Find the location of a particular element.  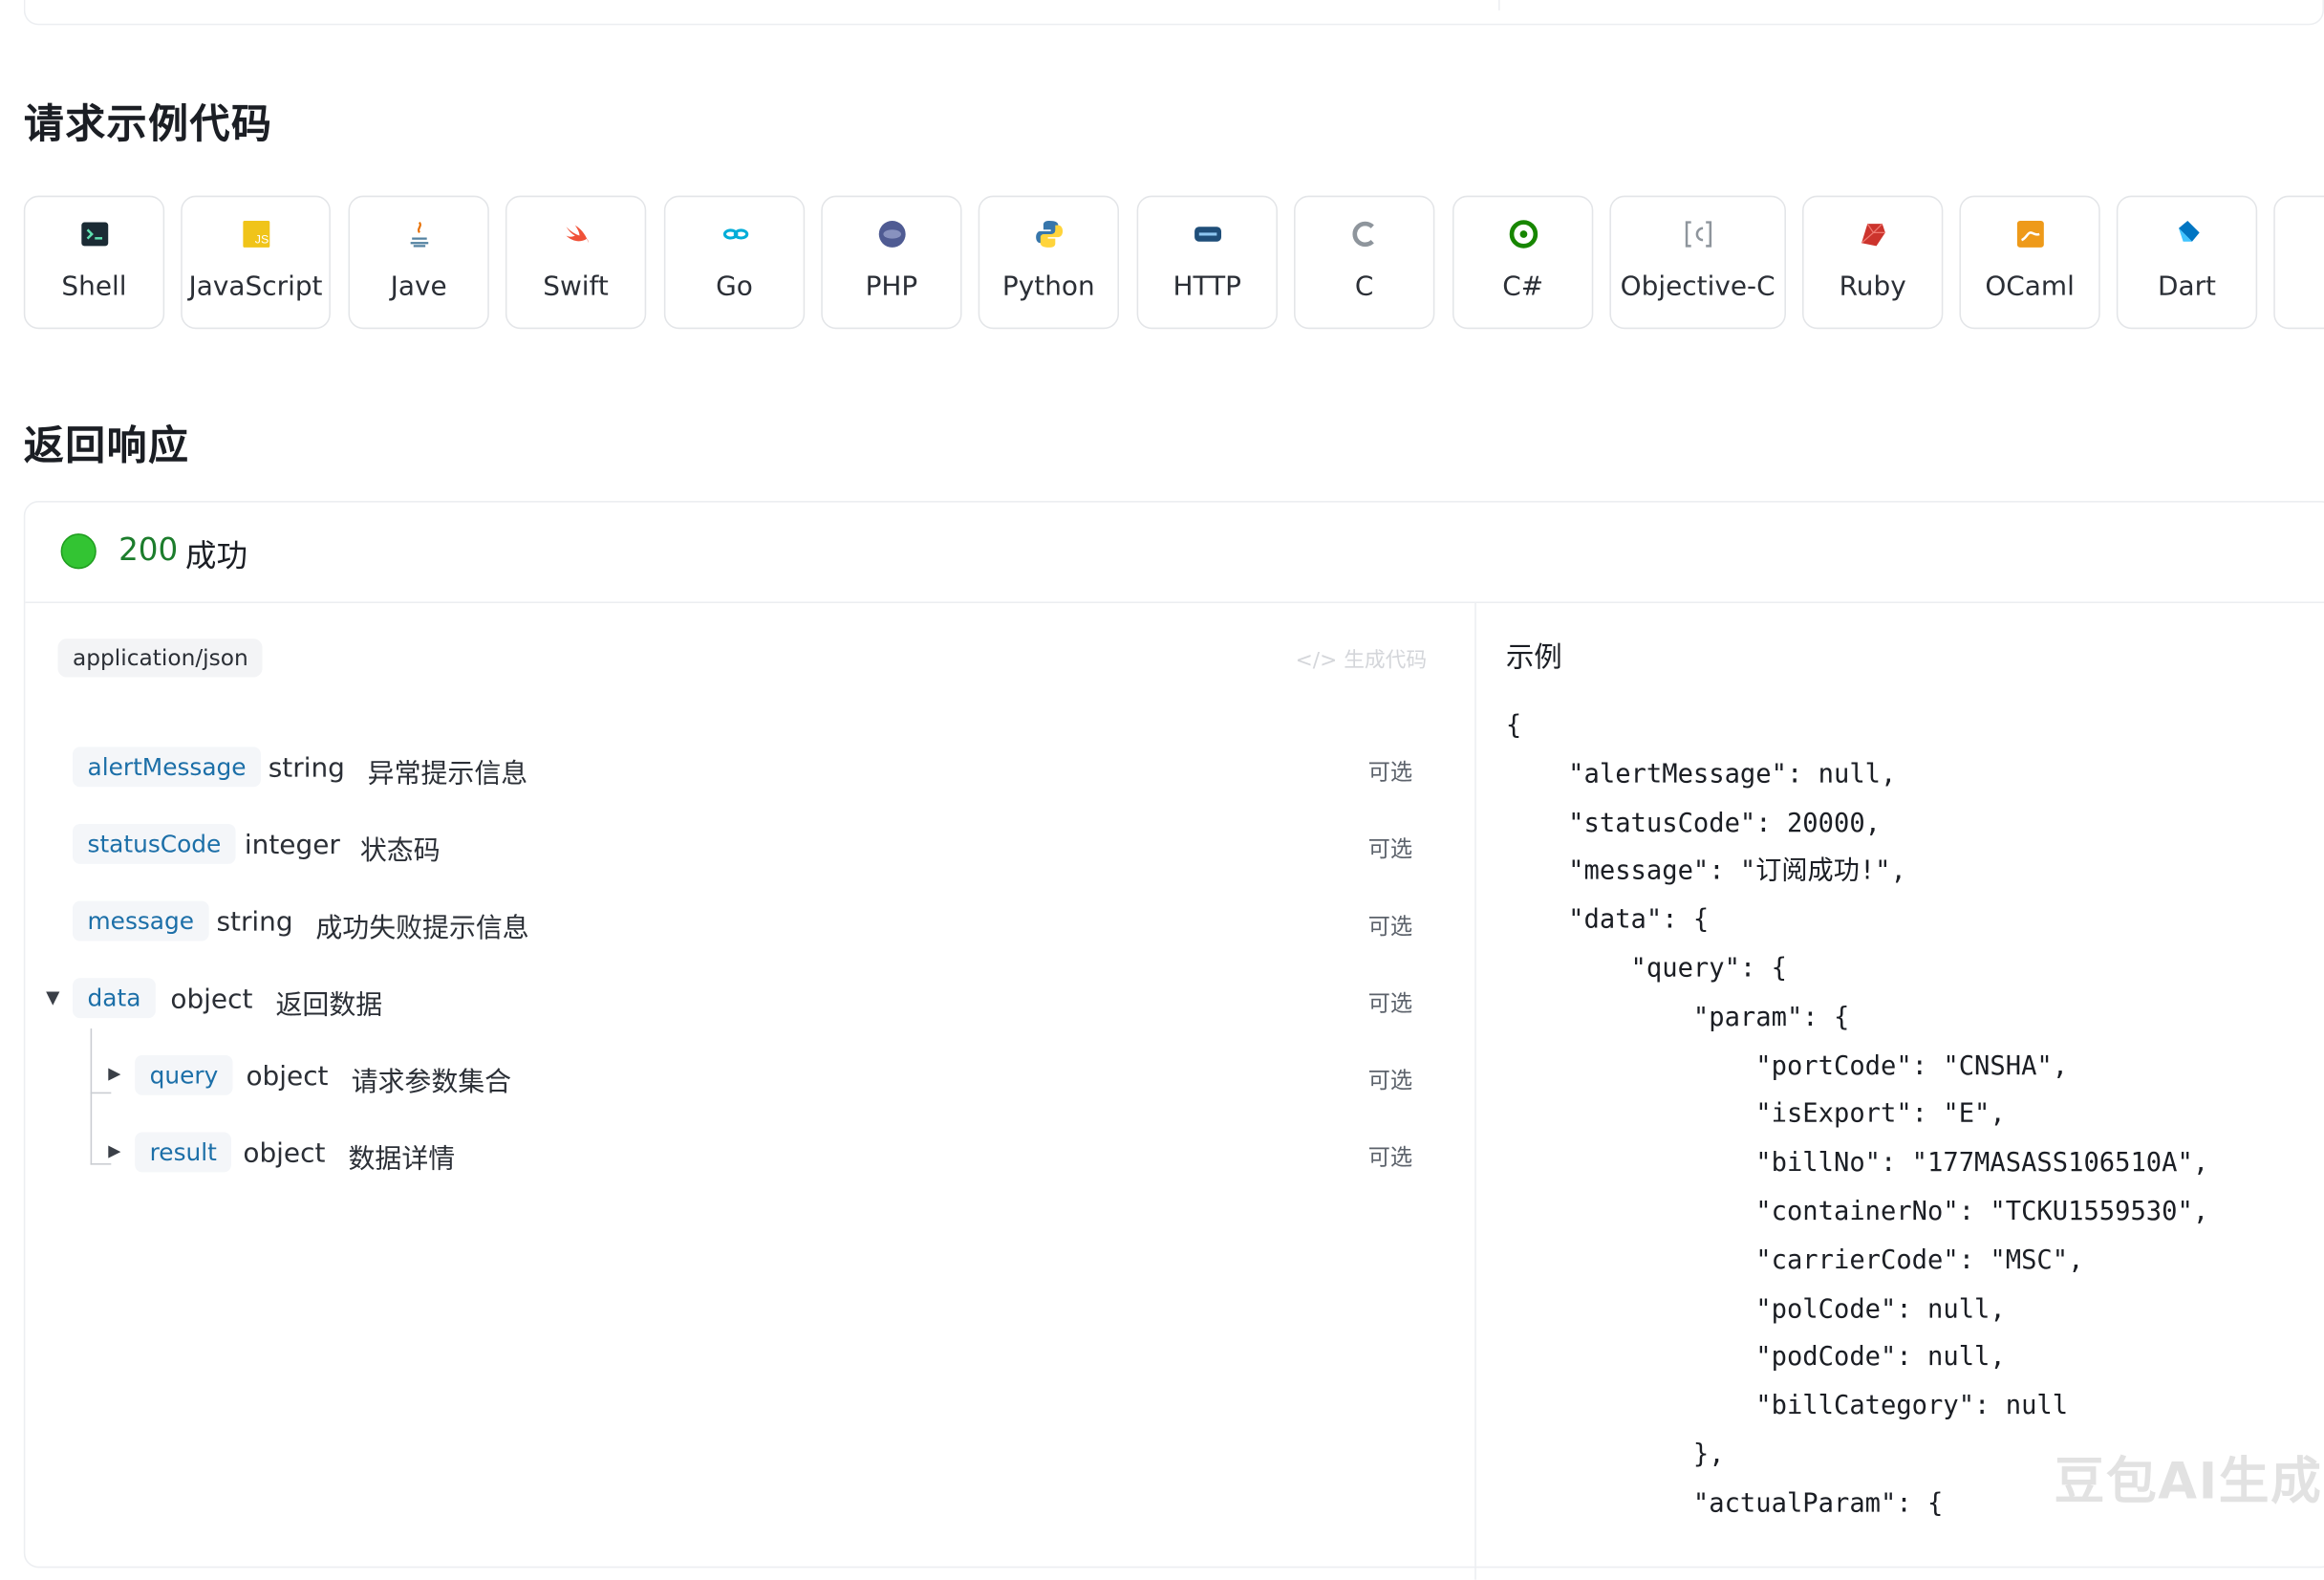

field-name: statusCode is located at coordinates (154, 844).